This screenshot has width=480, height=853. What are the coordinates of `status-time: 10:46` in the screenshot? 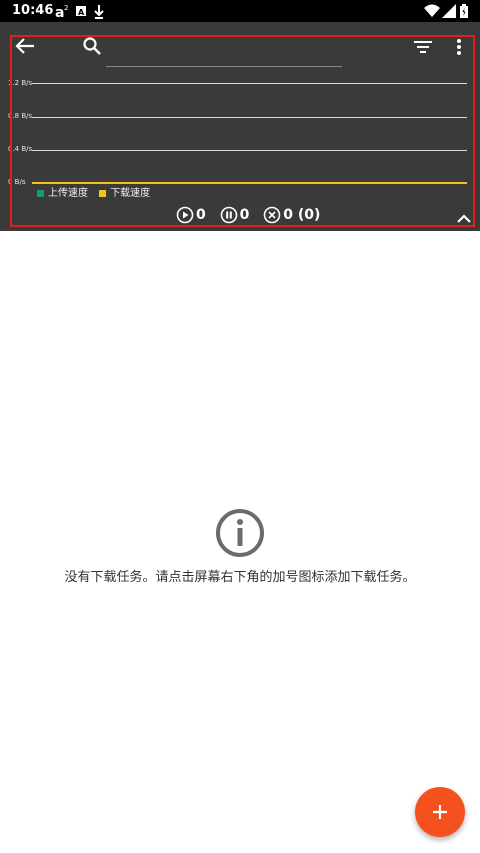 It's located at (33, 10).